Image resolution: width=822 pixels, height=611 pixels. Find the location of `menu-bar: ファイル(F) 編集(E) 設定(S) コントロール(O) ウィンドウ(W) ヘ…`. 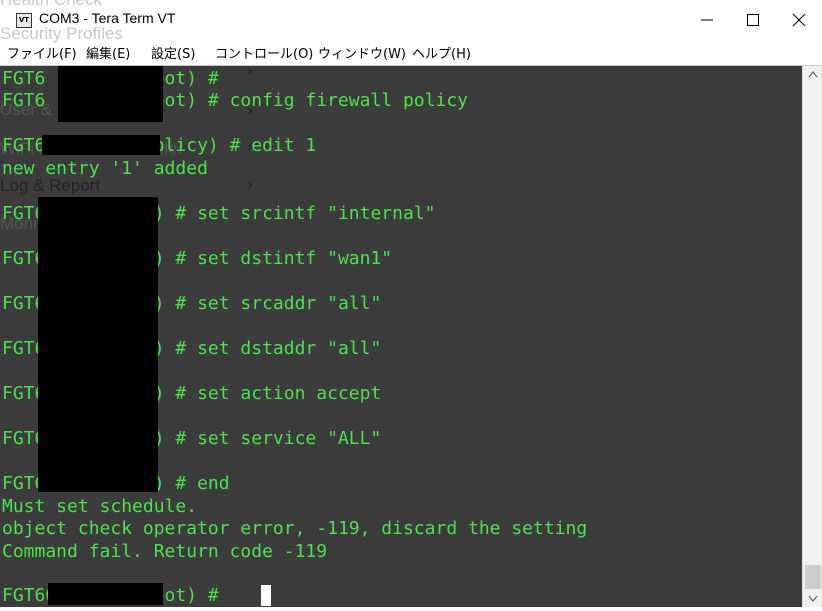

menu-bar: ファイル(F) 編集(E) 設定(S) コントロール(O) ウィンドウ(W) ヘ… is located at coordinates (411, 53).